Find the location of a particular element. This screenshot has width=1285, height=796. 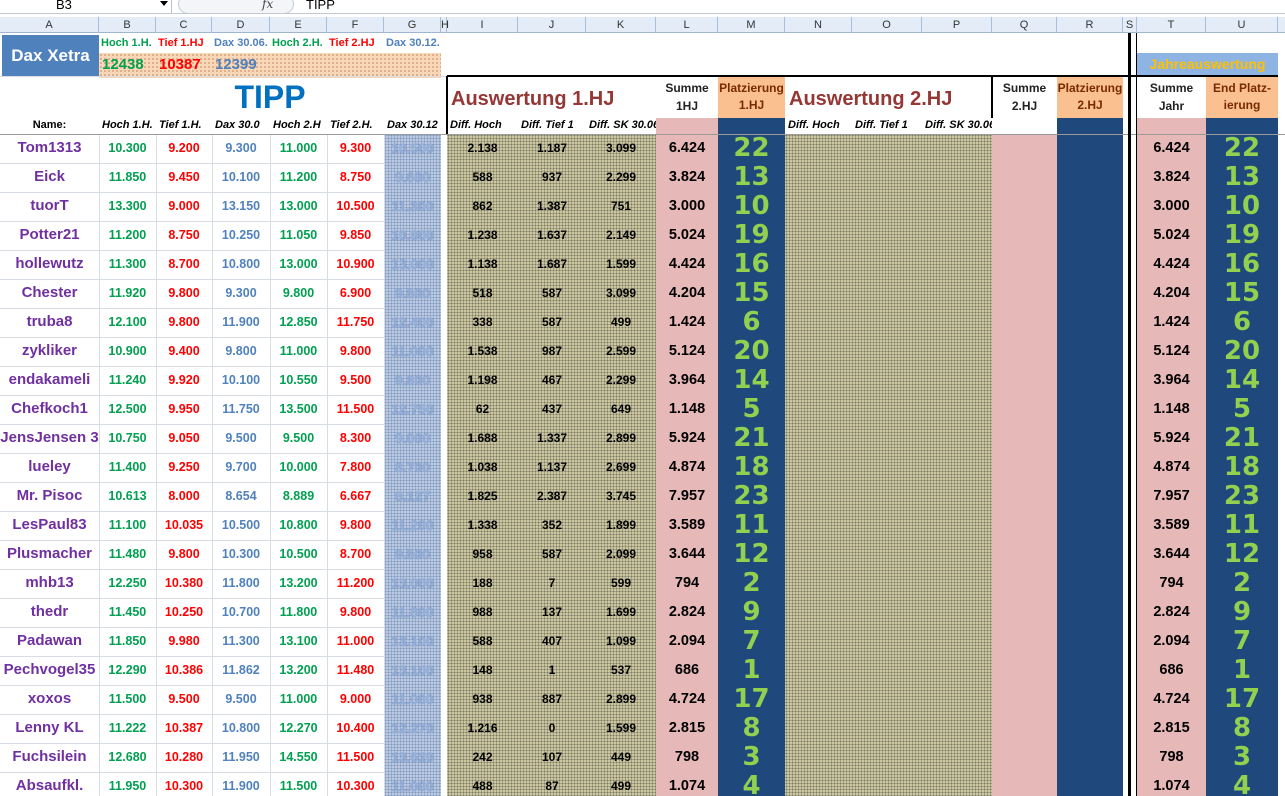

chevron-down-icon is located at coordinates (164, 3).